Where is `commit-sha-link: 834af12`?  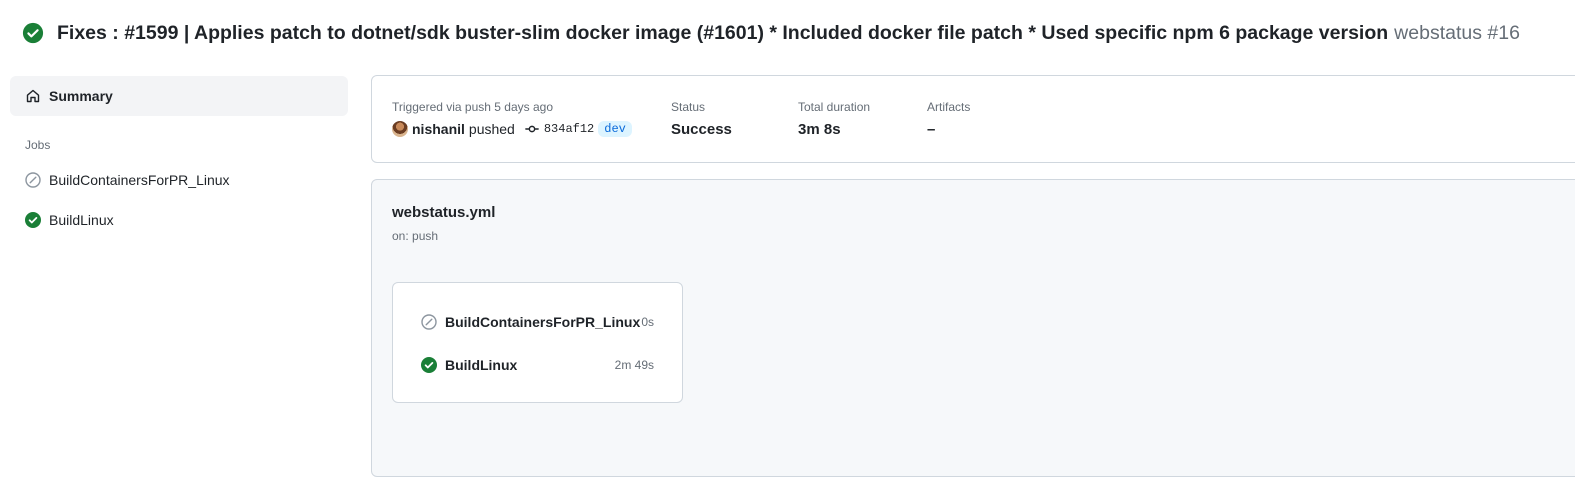 commit-sha-link: 834af12 is located at coordinates (569, 129).